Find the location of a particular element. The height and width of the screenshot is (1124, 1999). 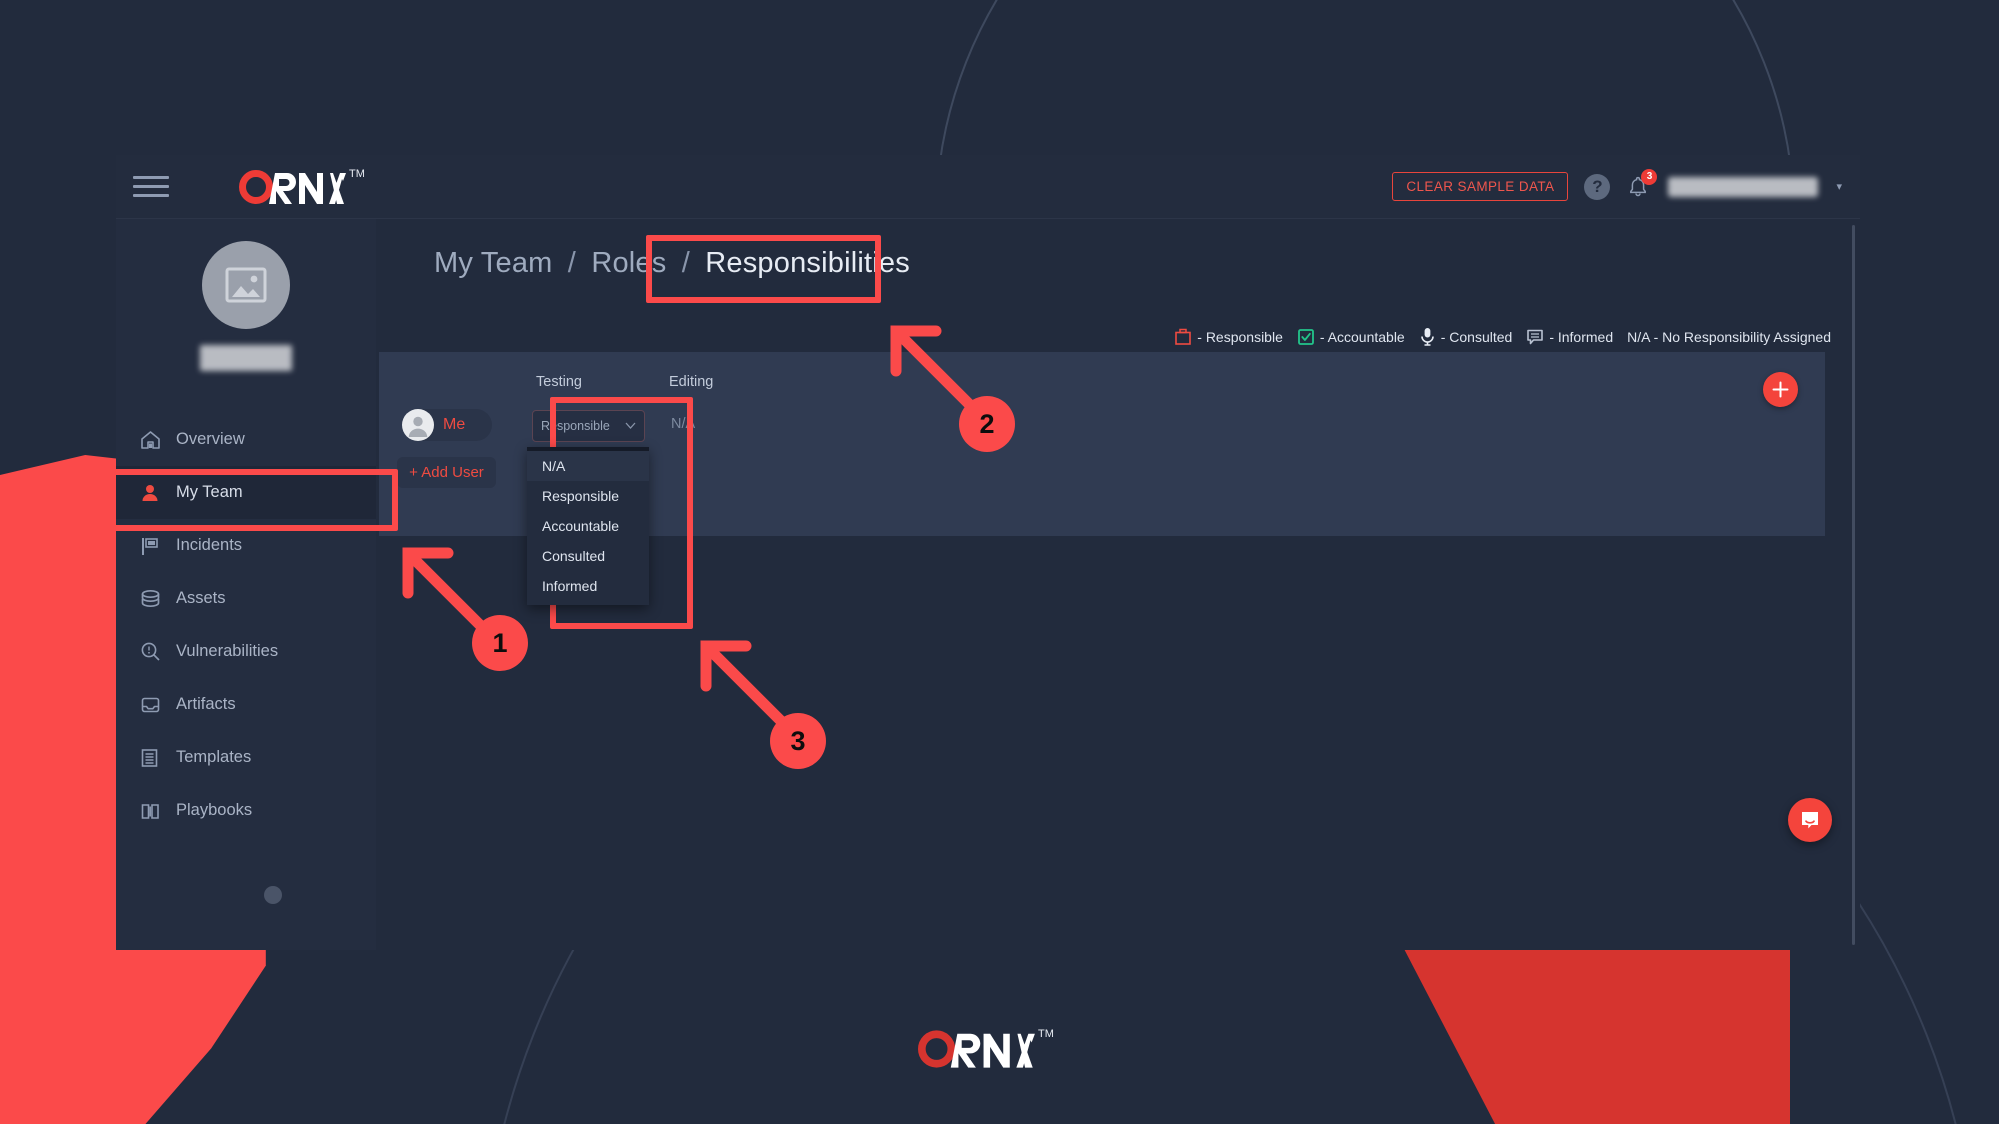

inbox-icon is located at coordinates (158, 705).